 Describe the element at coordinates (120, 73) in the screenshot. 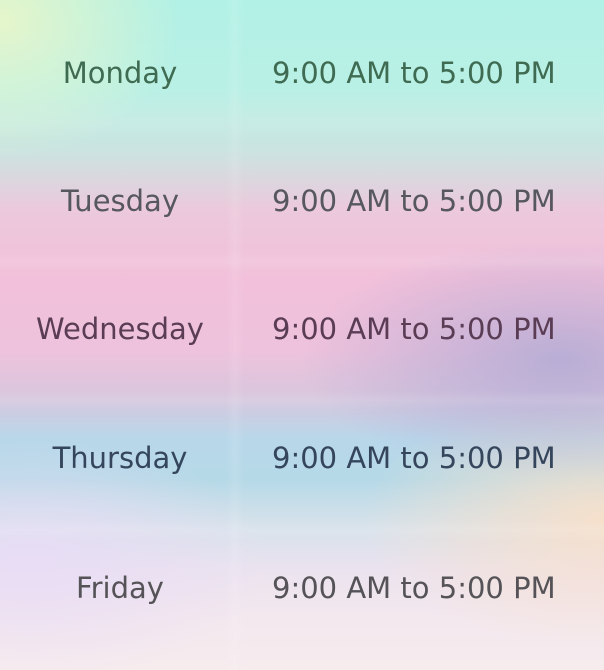

I see `day-label: Monday` at that location.